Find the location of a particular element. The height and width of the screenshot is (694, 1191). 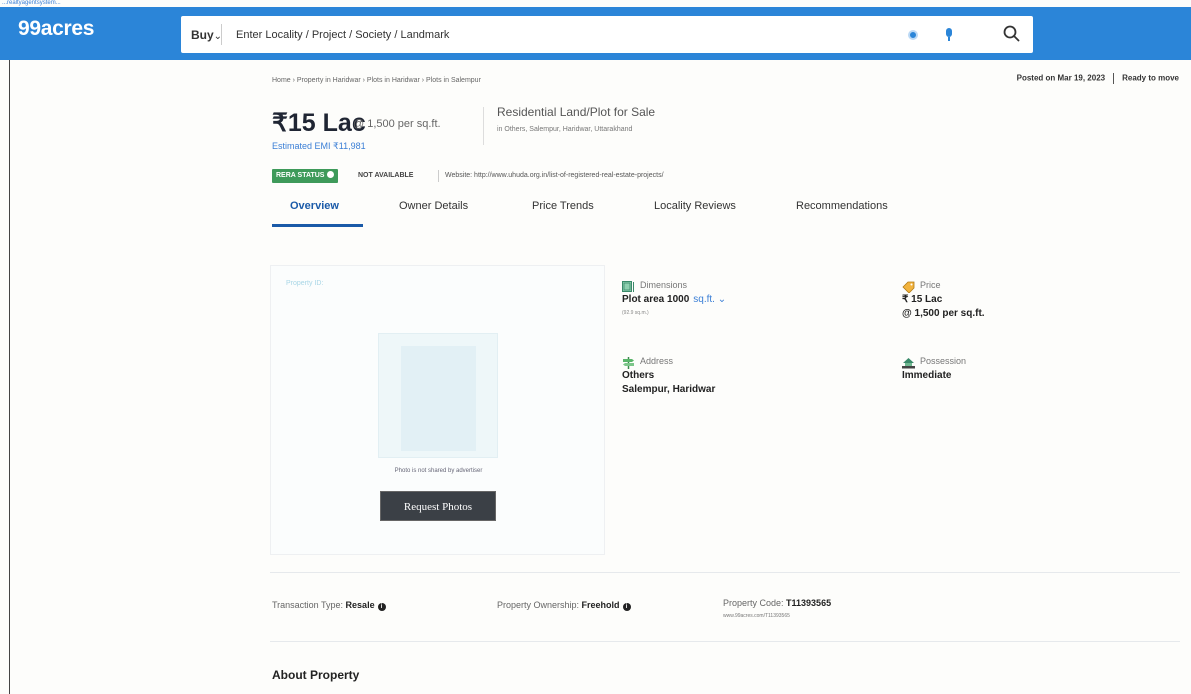

location-target-icon is located at coordinates (913, 35).